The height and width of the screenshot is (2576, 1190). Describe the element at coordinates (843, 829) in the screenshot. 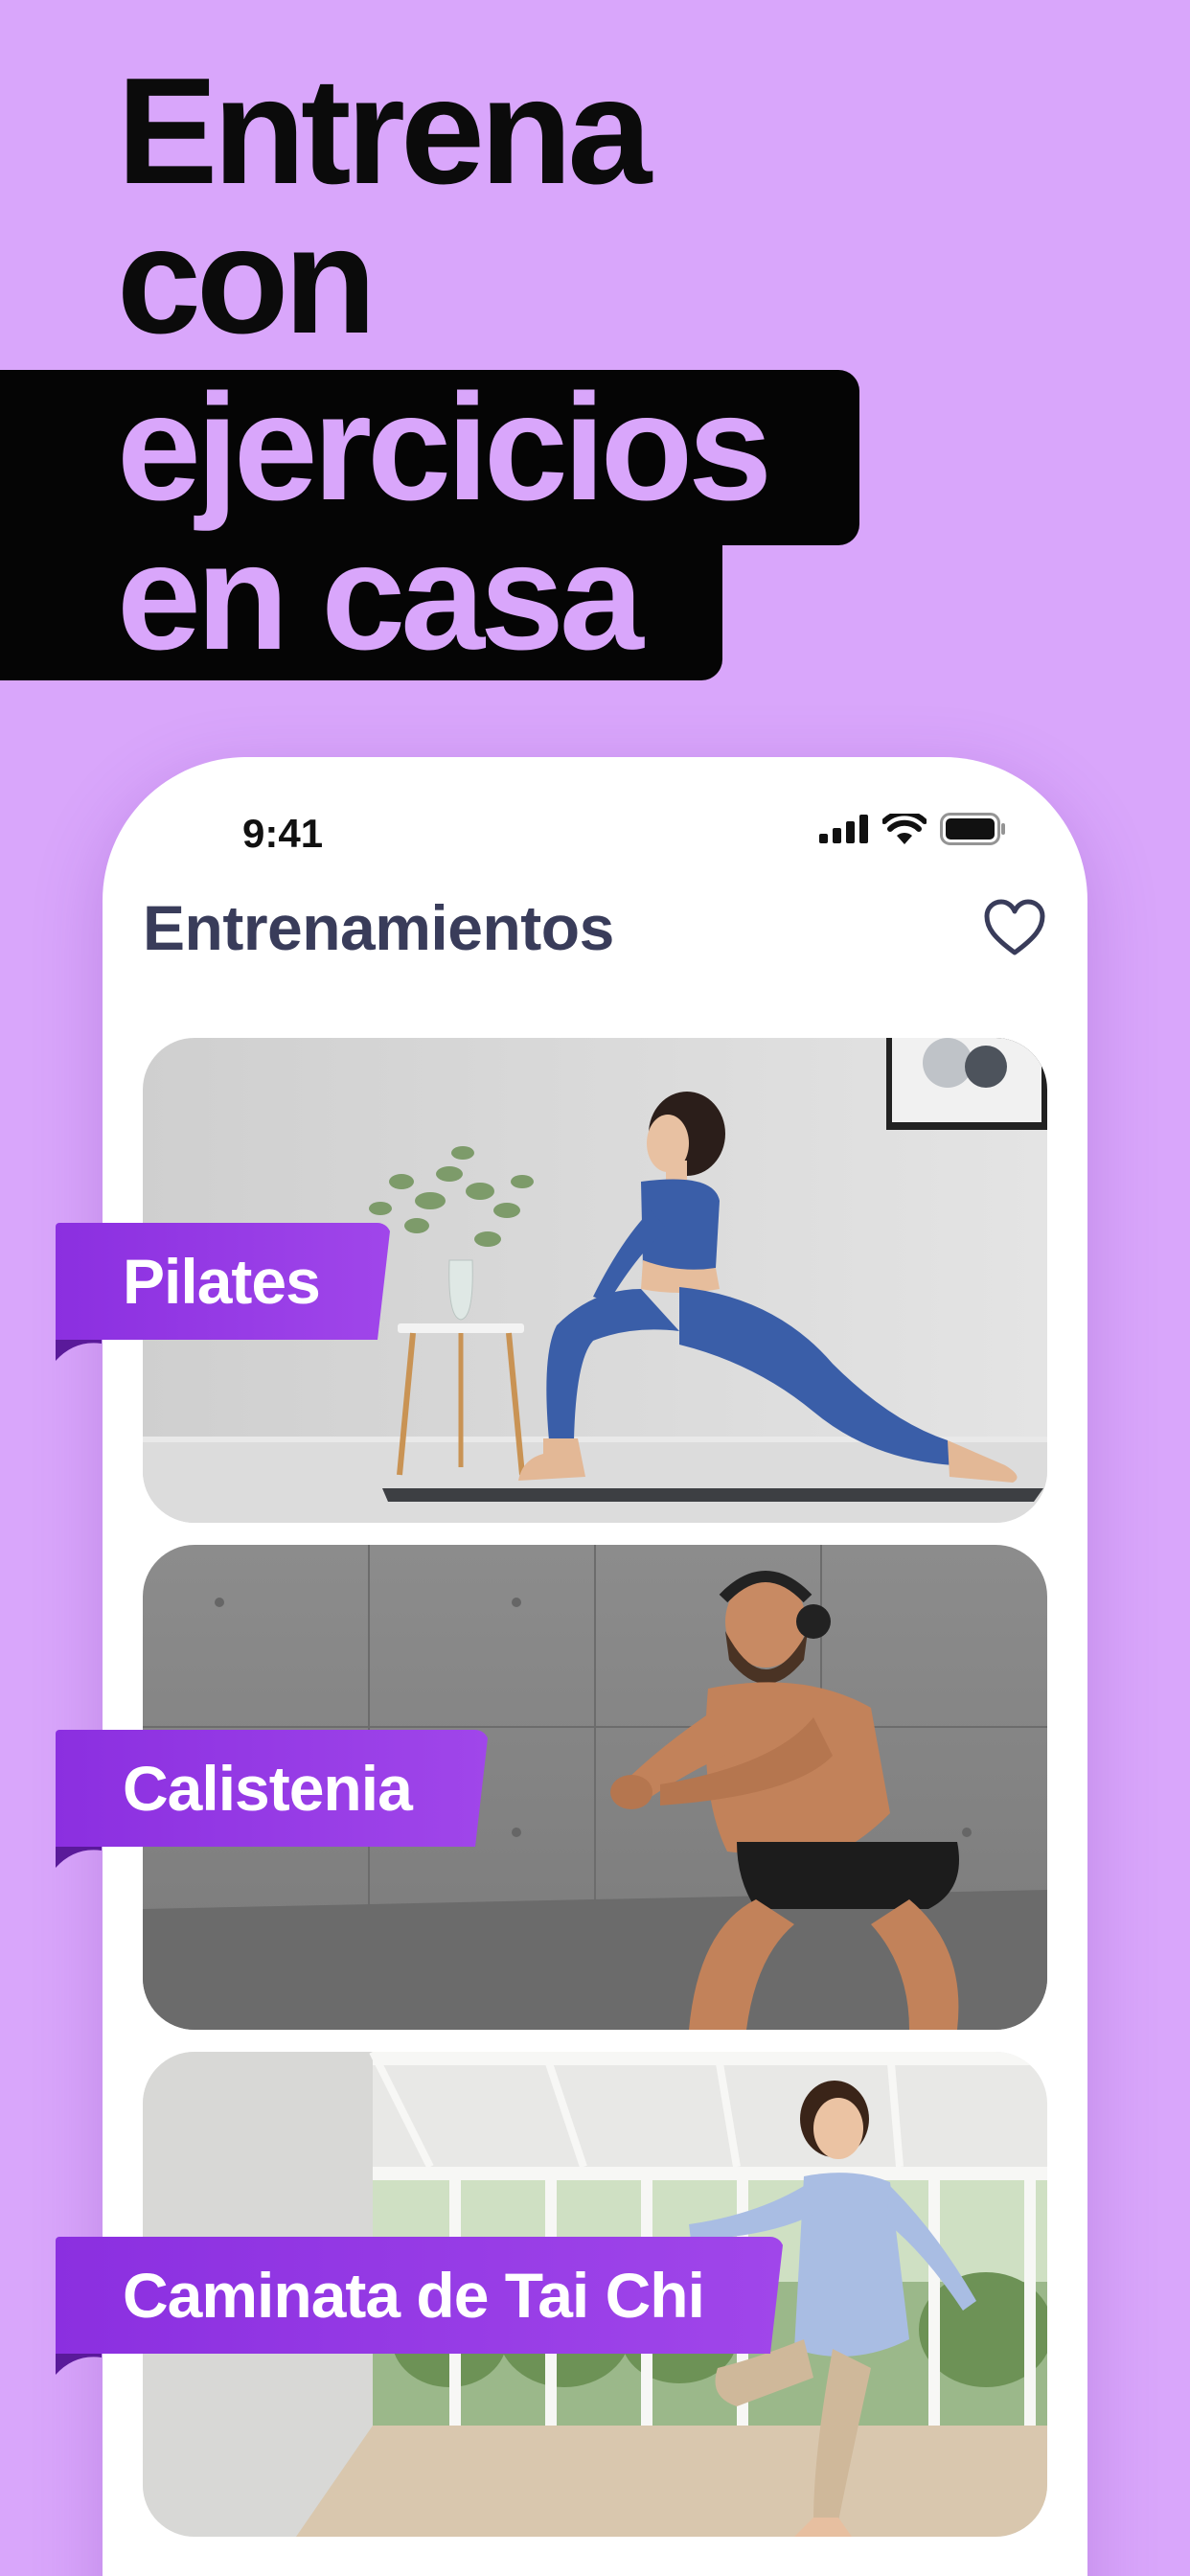

I see `cellular-signal-icon` at that location.